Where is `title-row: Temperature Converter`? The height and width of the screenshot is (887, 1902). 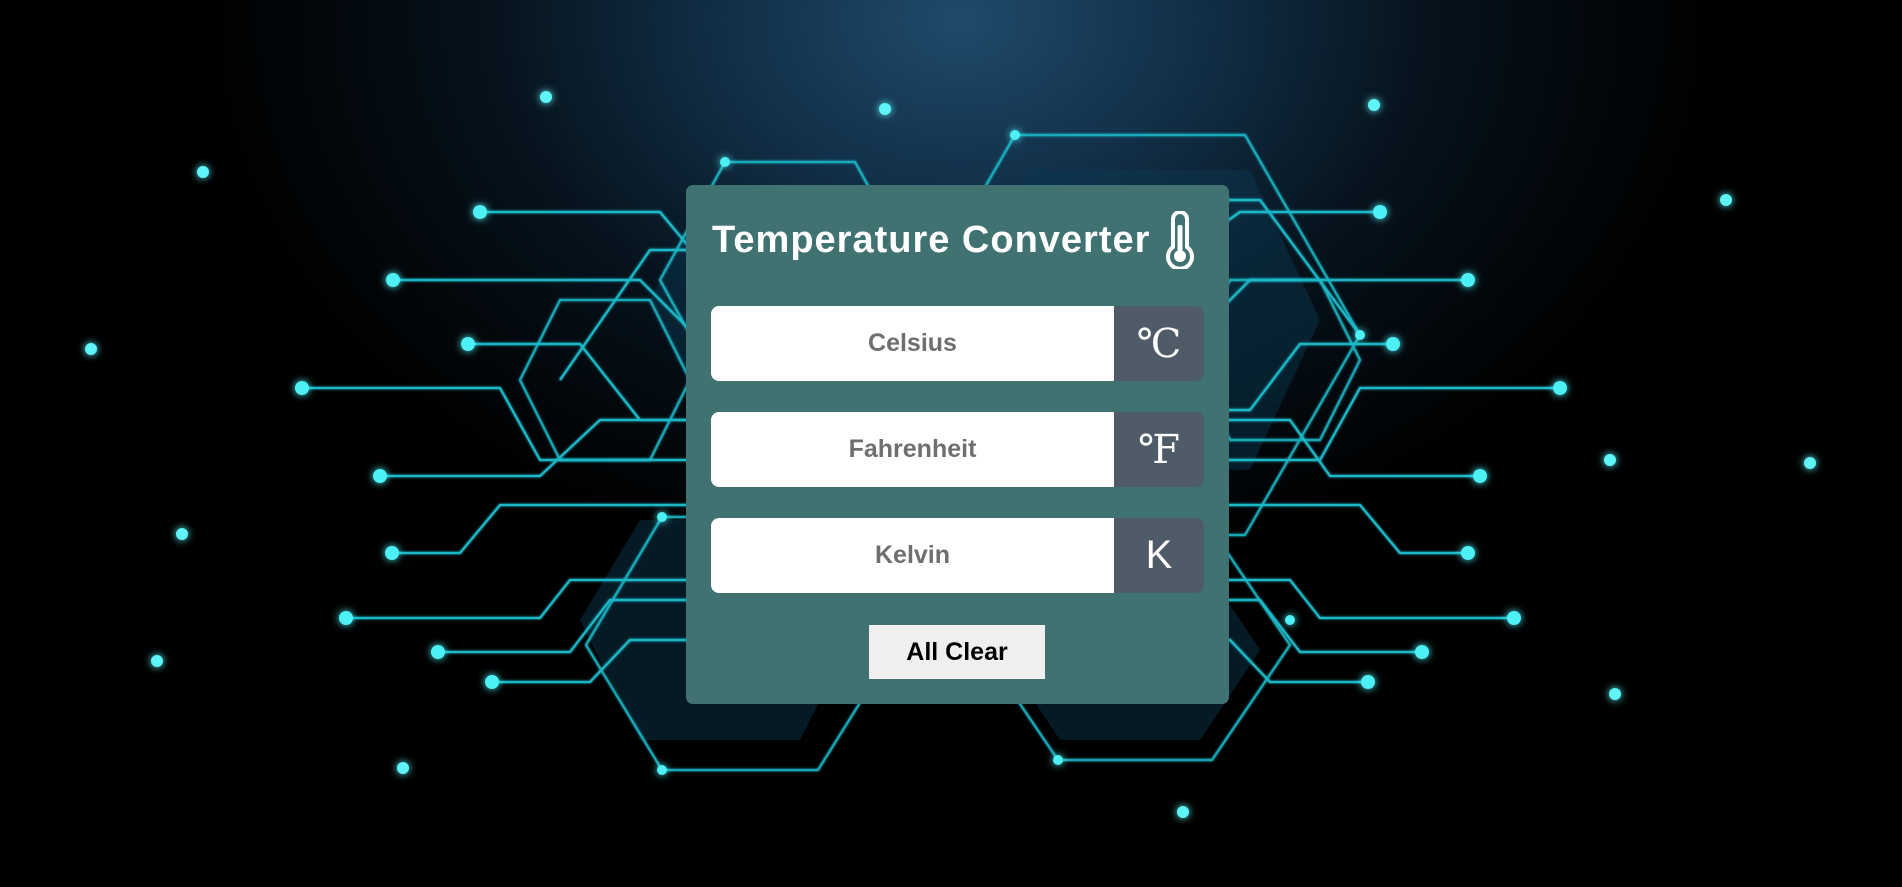
title-row: Temperature Converter is located at coordinates (954, 240).